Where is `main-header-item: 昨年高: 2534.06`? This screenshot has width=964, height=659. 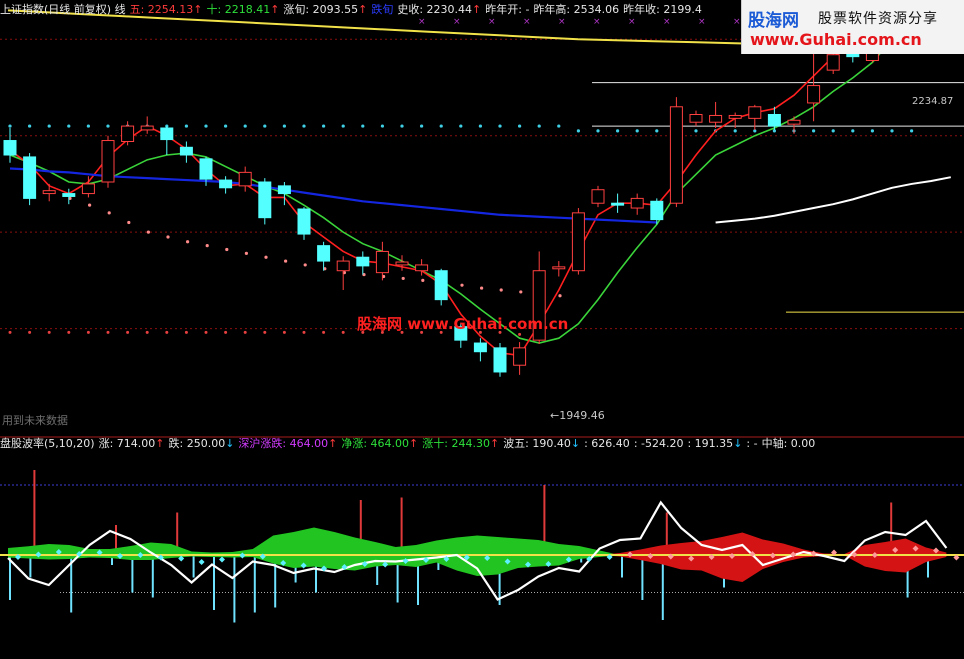 main-header-item: 昨年高: 2534.06 is located at coordinates (576, 9).